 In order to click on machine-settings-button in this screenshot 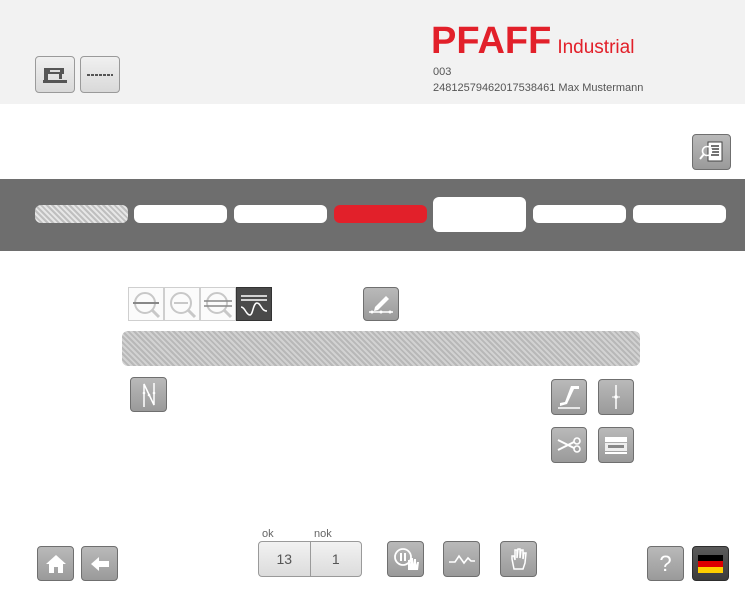, I will do `click(616, 445)`.